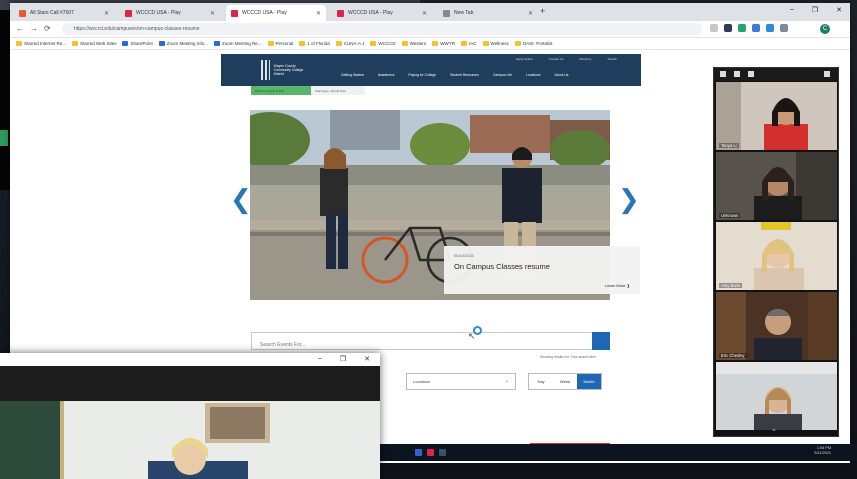 This screenshot has height=479, width=857. What do you see at coordinates (822, 451) in the screenshot?
I see `system-clock: 1:08 PM 5/11/2021` at bounding box center [822, 451].